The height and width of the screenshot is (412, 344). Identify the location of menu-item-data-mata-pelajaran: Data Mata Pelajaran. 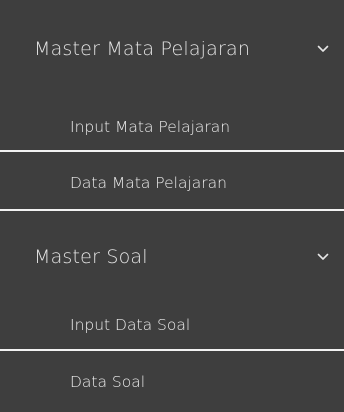
(172, 183).